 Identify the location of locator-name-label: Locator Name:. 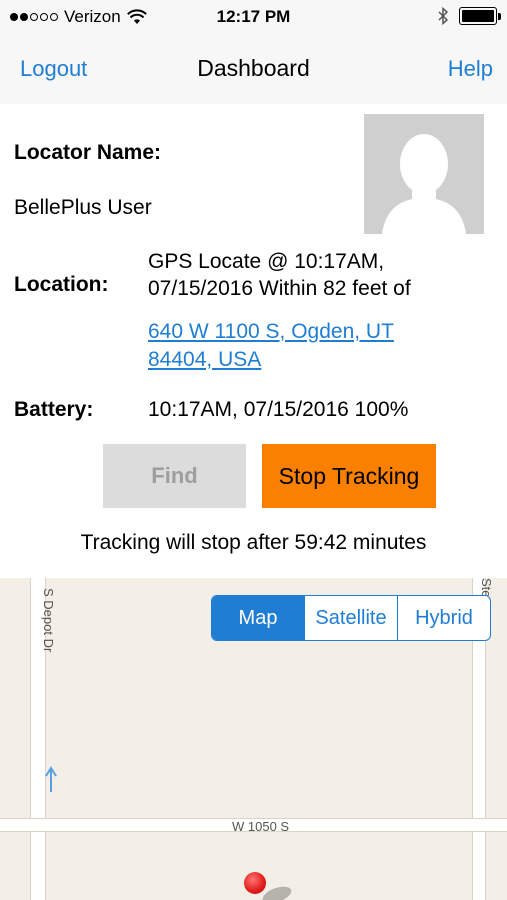
(88, 152).